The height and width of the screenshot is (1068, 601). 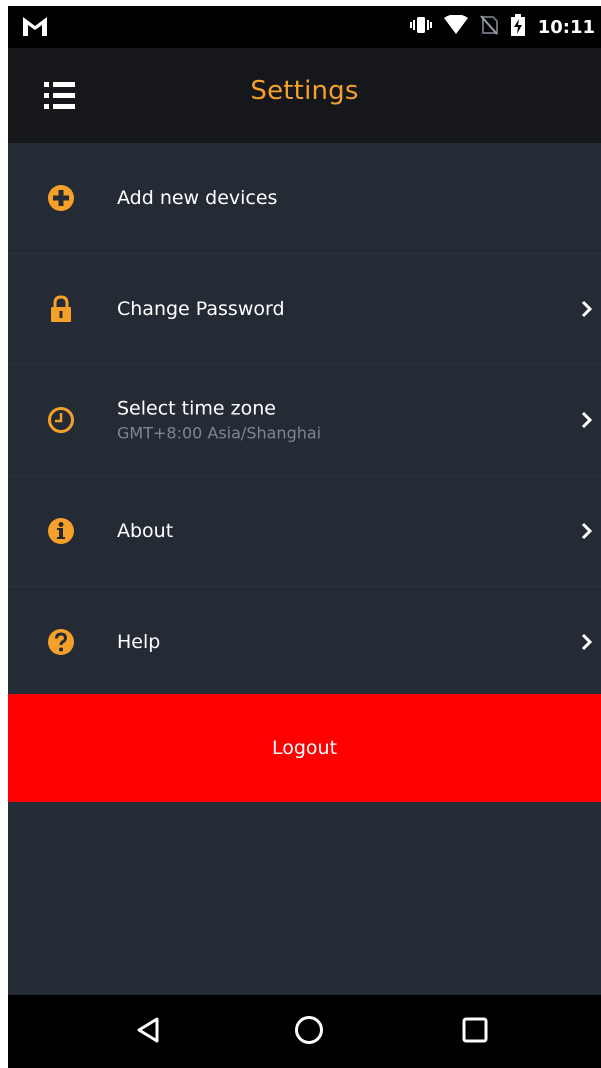 What do you see at coordinates (35, 28) in the screenshot?
I see `gmail-icon` at bounding box center [35, 28].